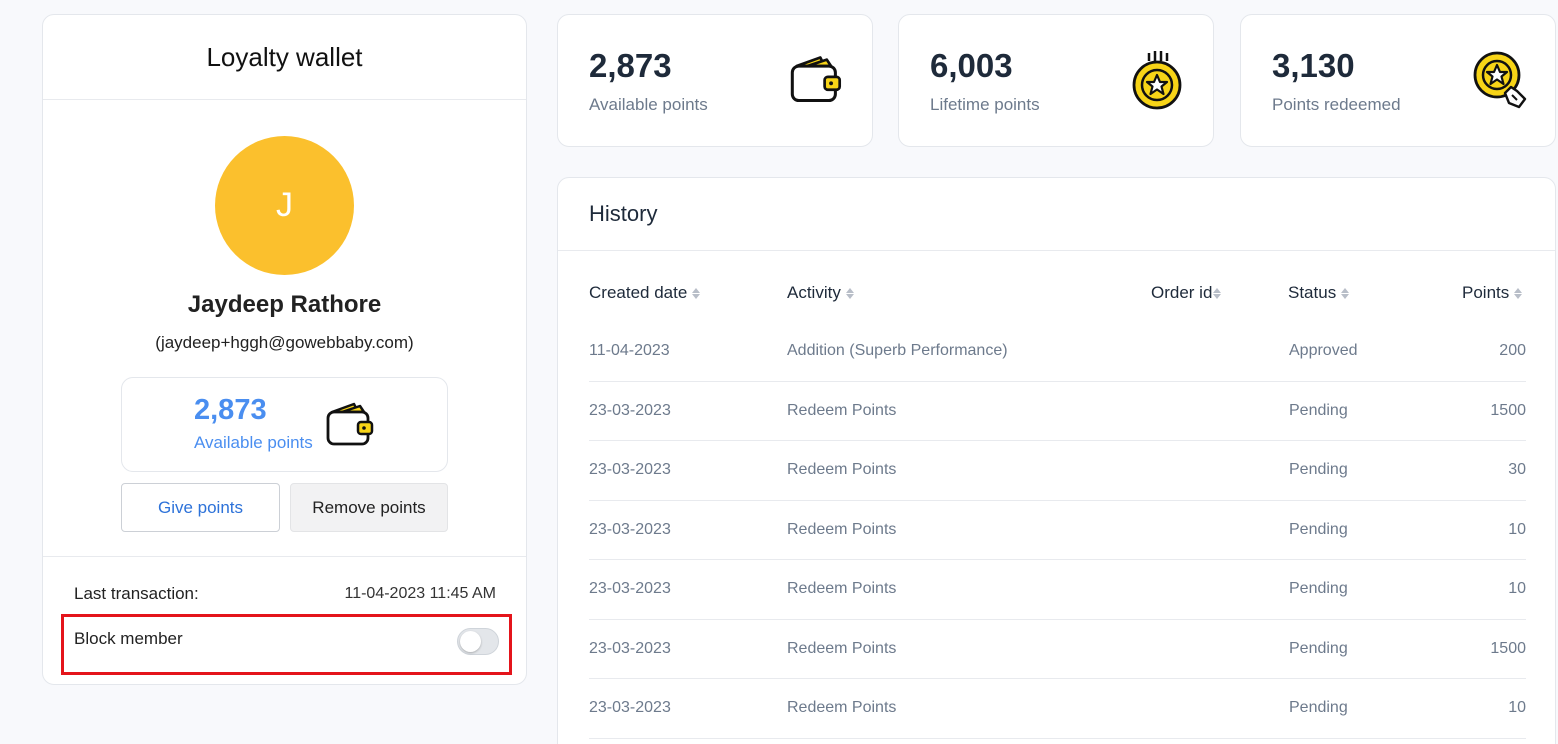  Describe the element at coordinates (284, 424) in the screenshot. I see `available-points-box: 2,873 Available points` at that location.